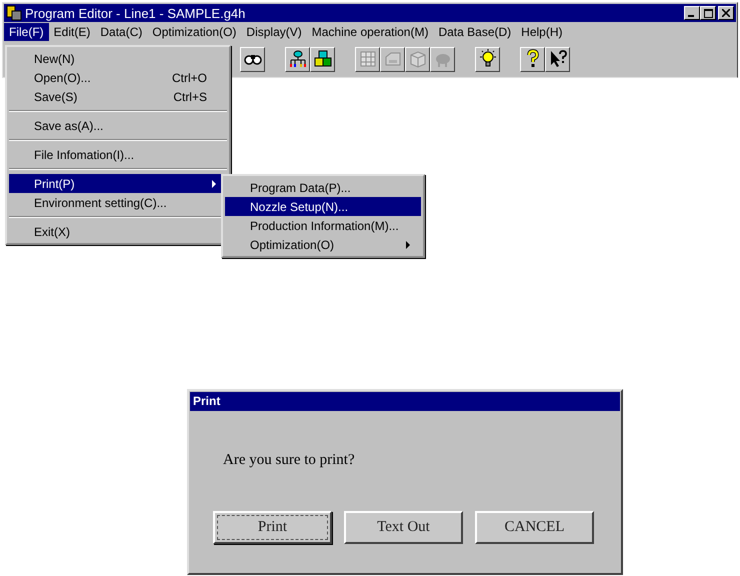 Image resolution: width=740 pixels, height=576 pixels. I want to click on blocks-icon, so click(322, 59).